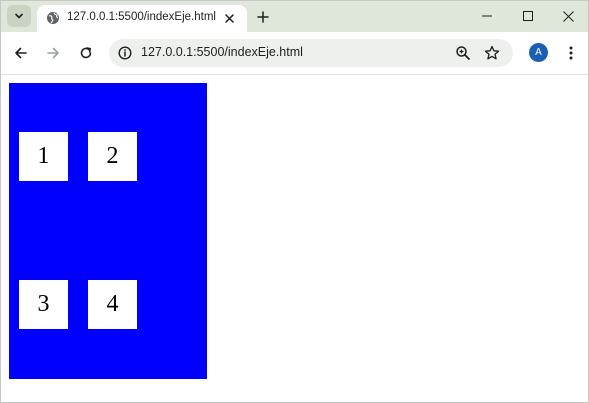  I want to click on tab-strip: 127.0.0.1:5500/indexEje.html, so click(294, 16).